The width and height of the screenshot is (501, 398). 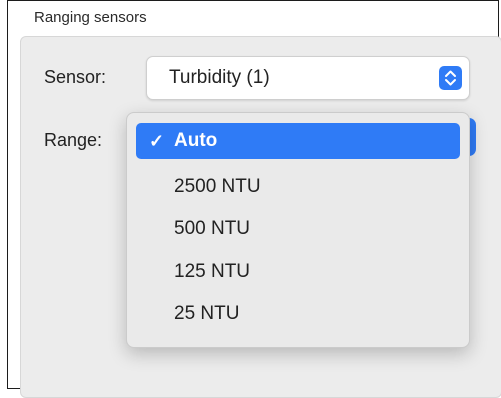 I want to click on sensor-label: Sensor:, so click(x=75, y=77).